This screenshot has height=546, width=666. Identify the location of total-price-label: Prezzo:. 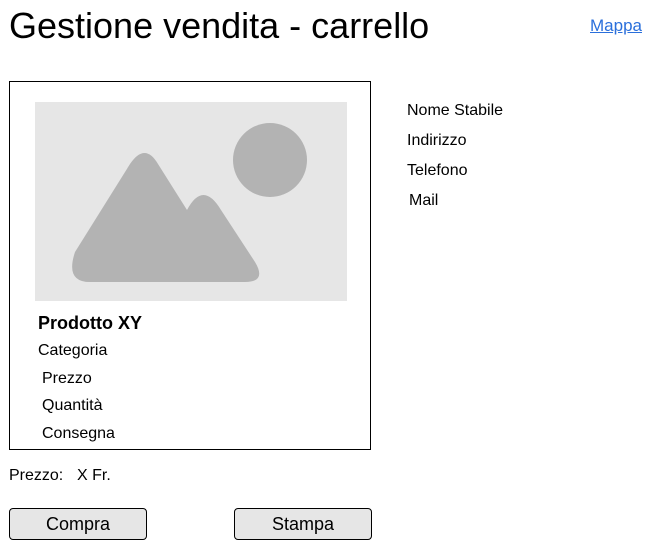
(36, 475).